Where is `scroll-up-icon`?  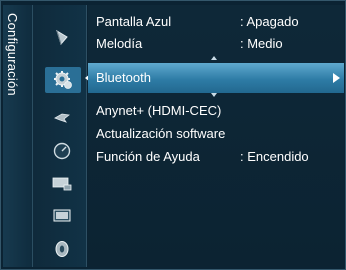 scroll-up-icon is located at coordinates (214, 58).